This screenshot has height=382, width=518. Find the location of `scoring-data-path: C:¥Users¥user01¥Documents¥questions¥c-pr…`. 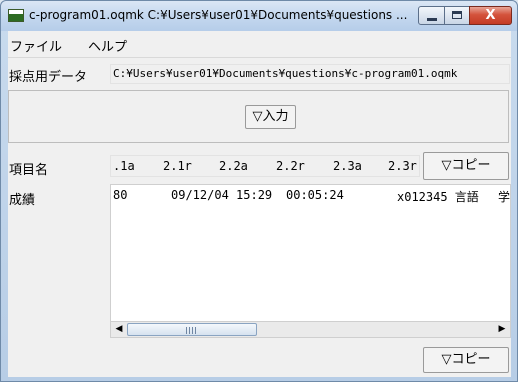

scoring-data-path: C:¥Users¥user01¥Documents¥questions¥c-pr… is located at coordinates (310, 74).